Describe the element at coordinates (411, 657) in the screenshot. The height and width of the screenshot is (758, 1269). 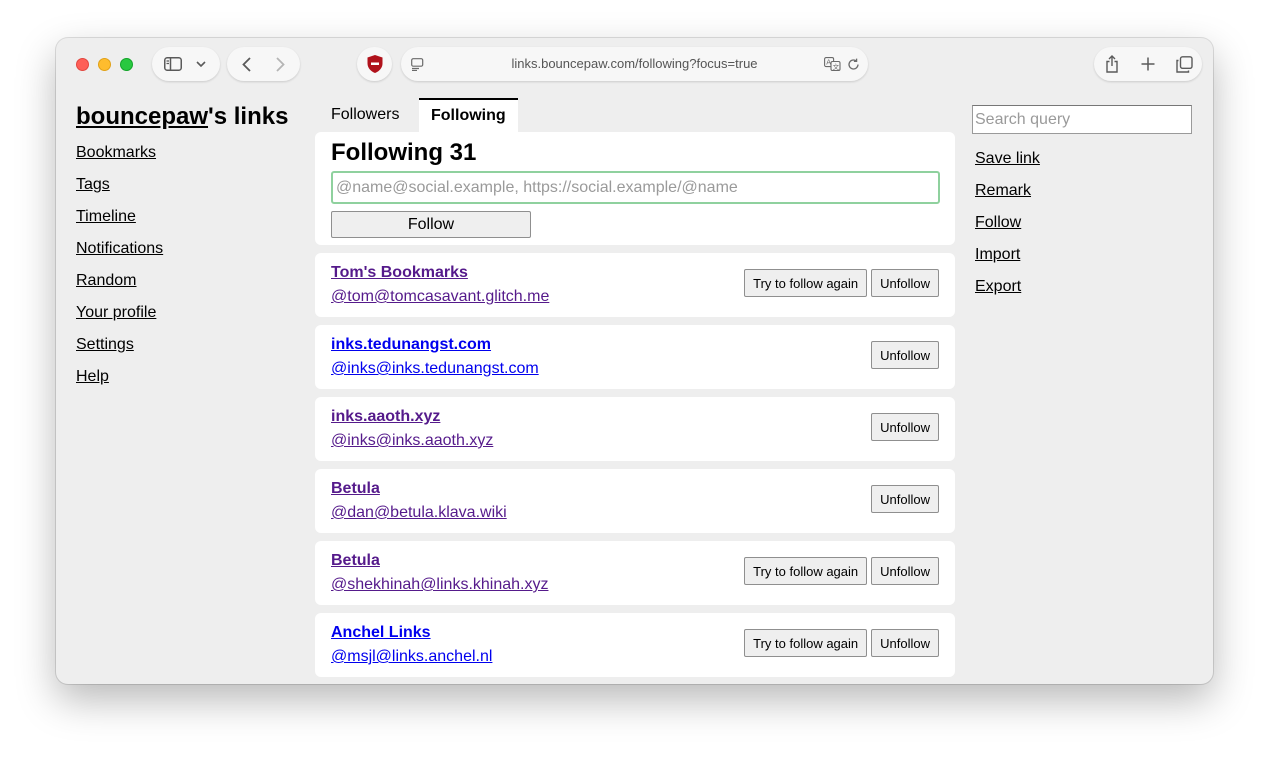
I see `entry-handle-link: @msjl@links.anchel.nl` at that location.